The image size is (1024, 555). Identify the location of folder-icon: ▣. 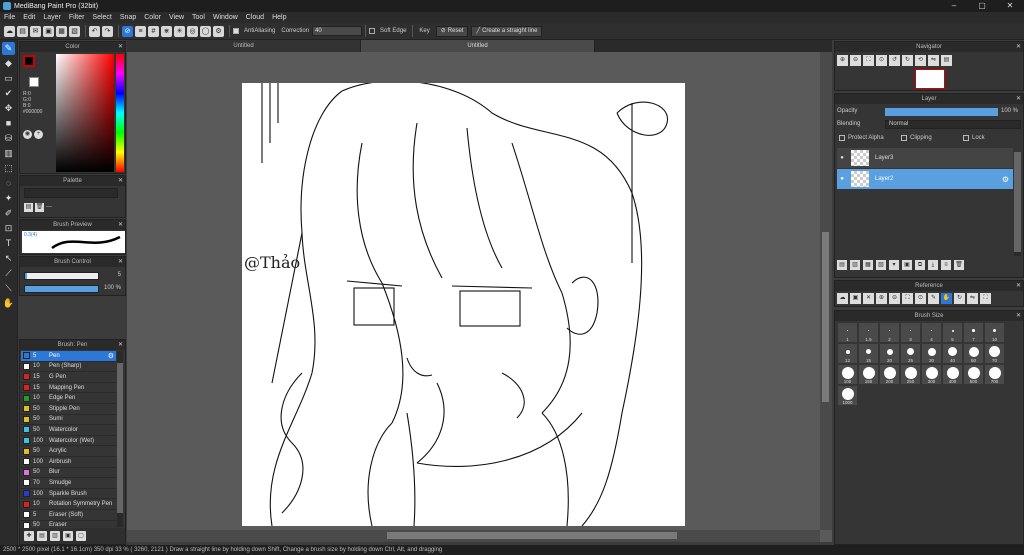
(48, 31).